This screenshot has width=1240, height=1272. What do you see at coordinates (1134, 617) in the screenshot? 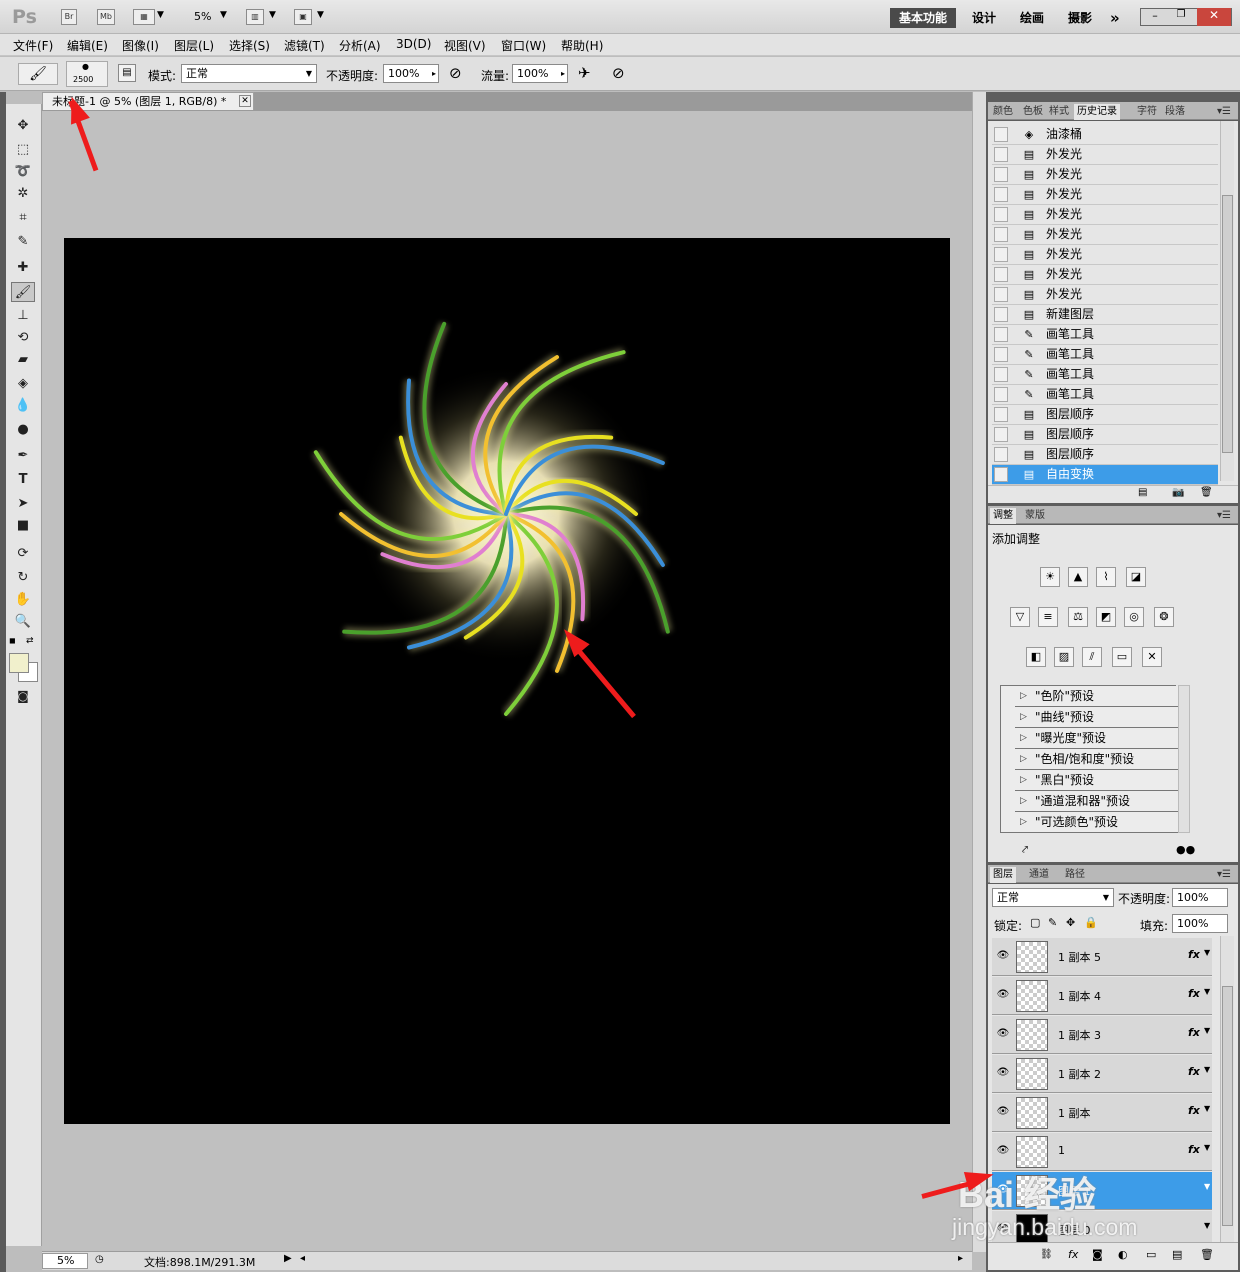
I see `photo-filter-icon: ◎` at bounding box center [1134, 617].